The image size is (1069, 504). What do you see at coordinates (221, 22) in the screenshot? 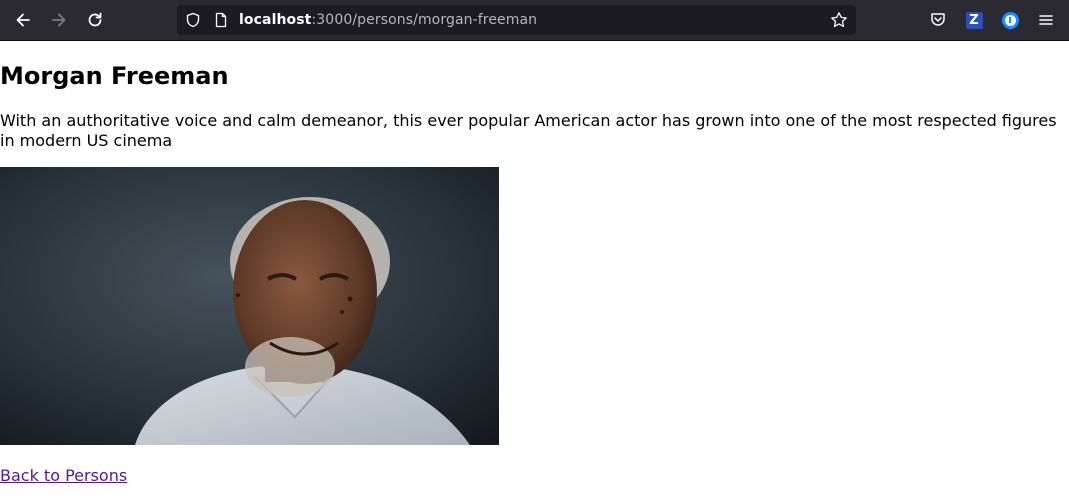
I see `page-icon` at bounding box center [221, 22].